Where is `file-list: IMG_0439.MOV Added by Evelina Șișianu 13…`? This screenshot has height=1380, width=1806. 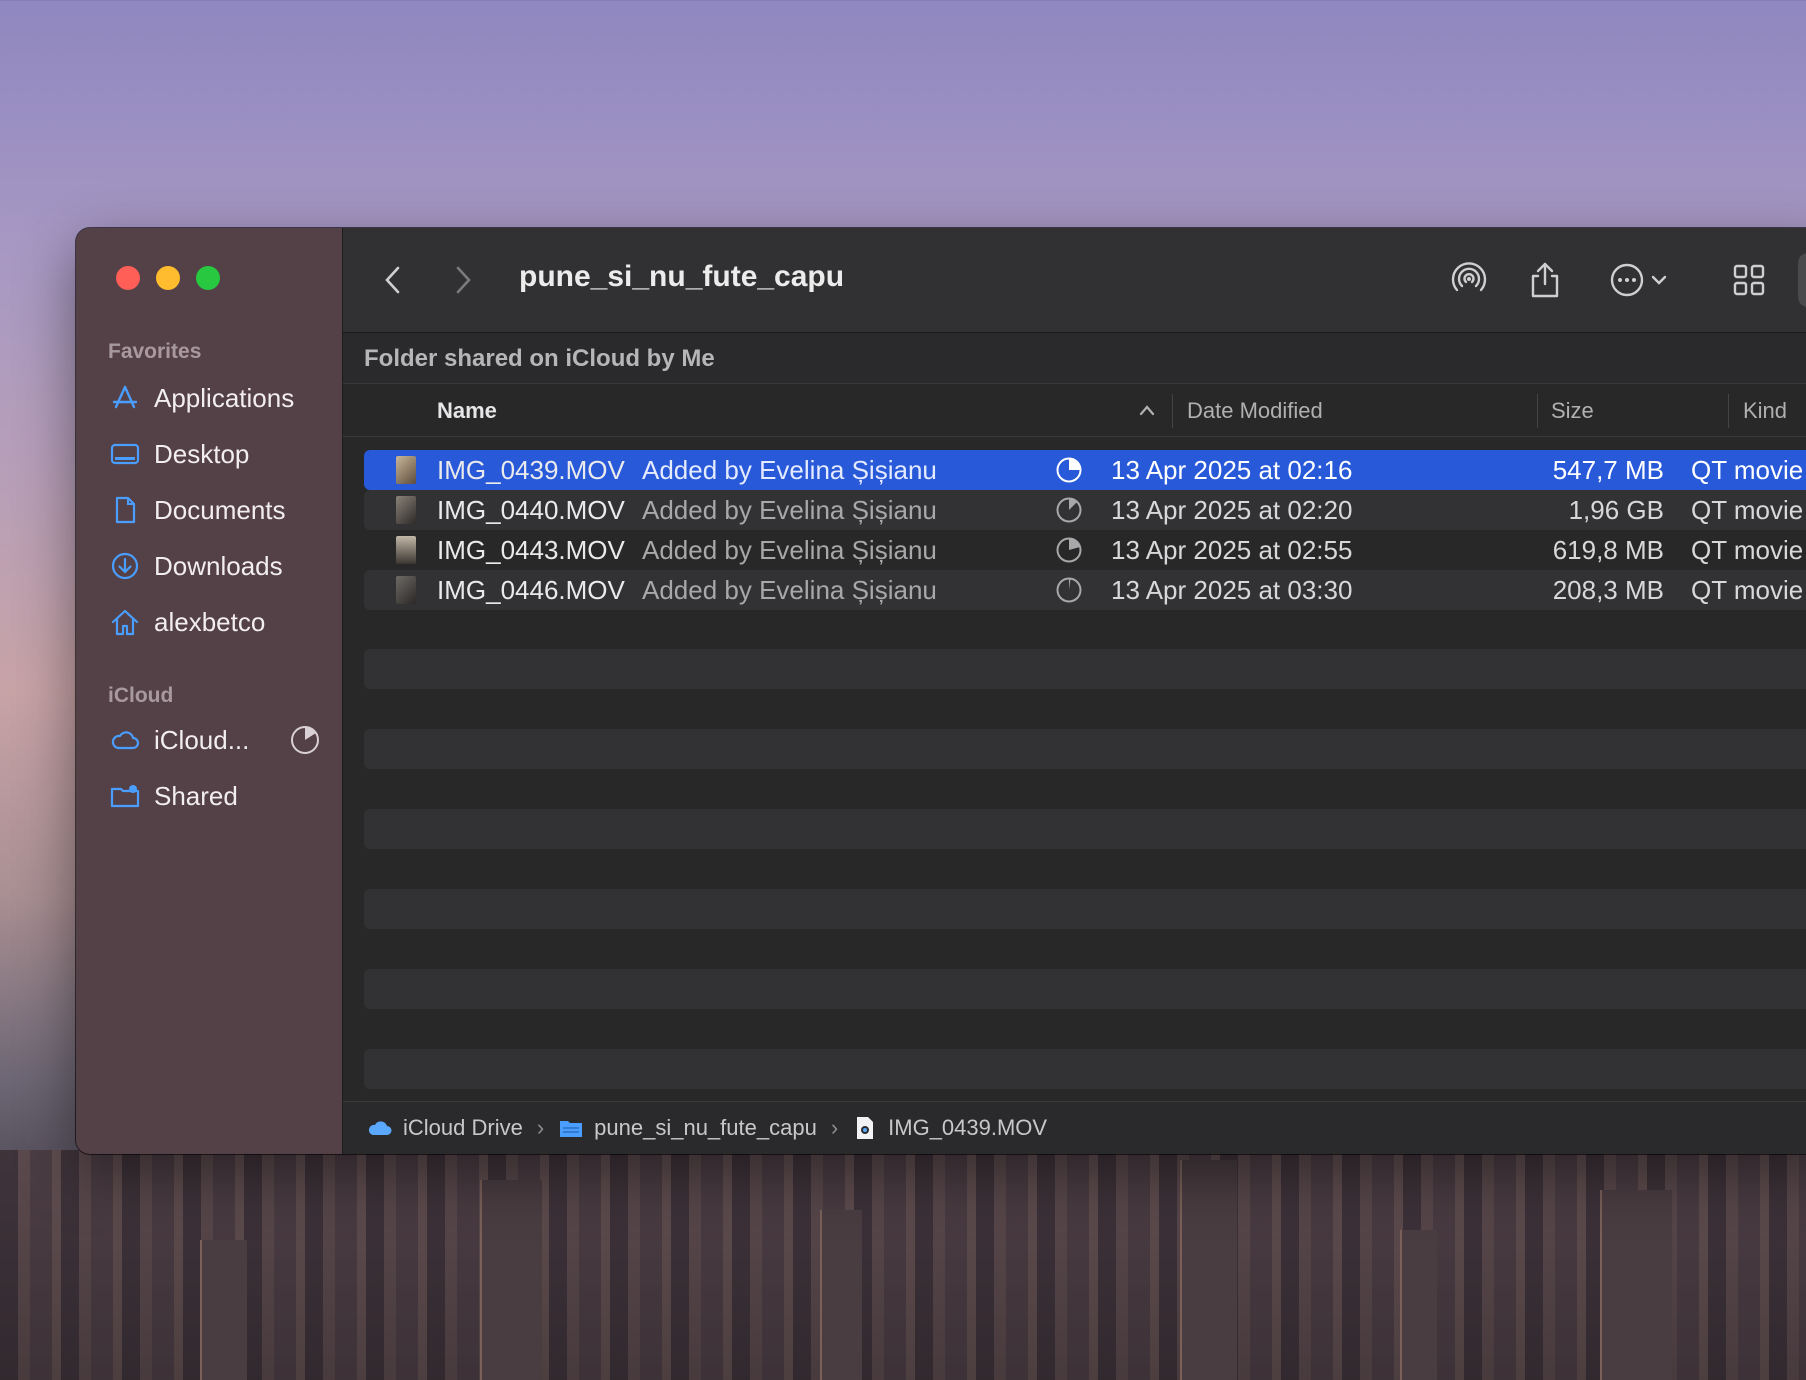 file-list: IMG_0439.MOV Added by Evelina Șișianu 13… is located at coordinates (1085, 530).